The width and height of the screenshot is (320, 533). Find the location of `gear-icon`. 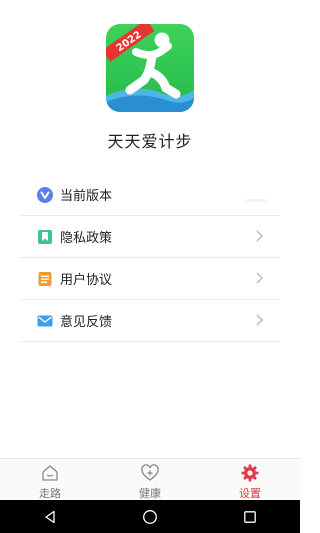

gear-icon is located at coordinates (250, 473).